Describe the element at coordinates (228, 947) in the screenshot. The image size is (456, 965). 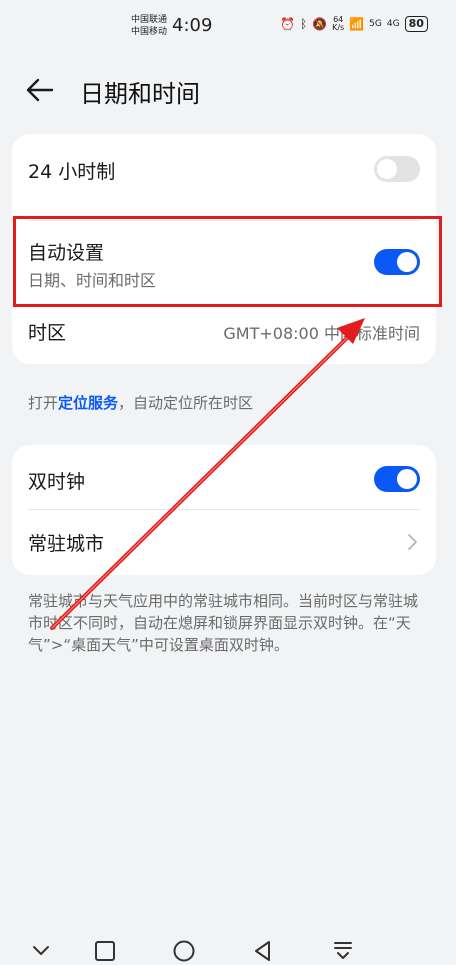
I see `navigation-bar` at that location.